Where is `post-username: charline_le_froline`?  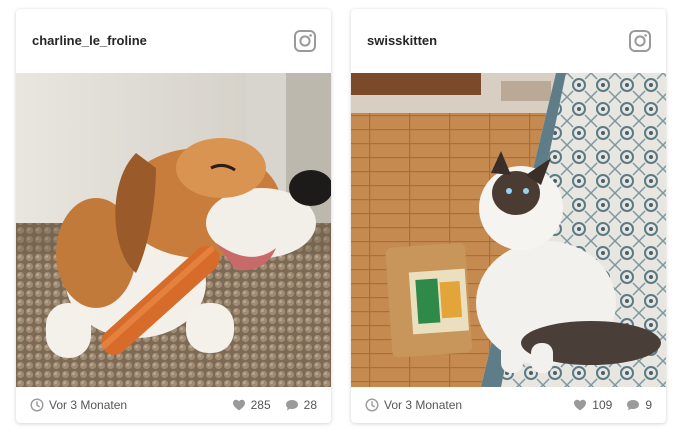
post-username: charline_le_froline is located at coordinates (89, 40).